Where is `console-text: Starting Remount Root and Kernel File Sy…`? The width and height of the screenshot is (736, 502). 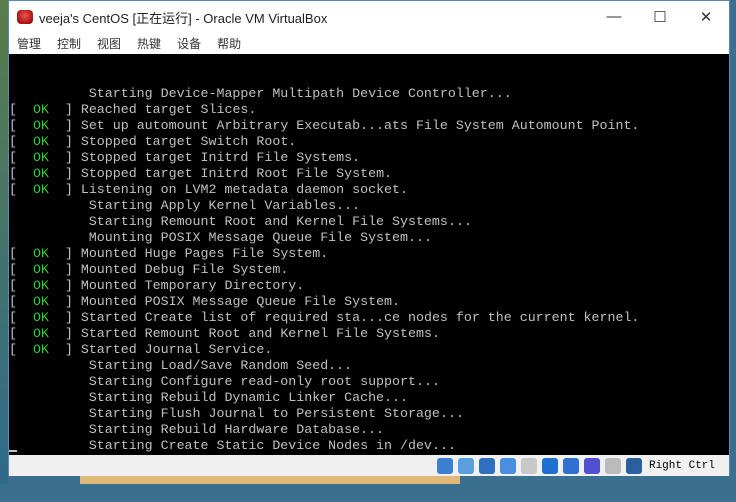 console-text: Starting Remount Root and Kernel File Sy… is located at coordinates (280, 221).